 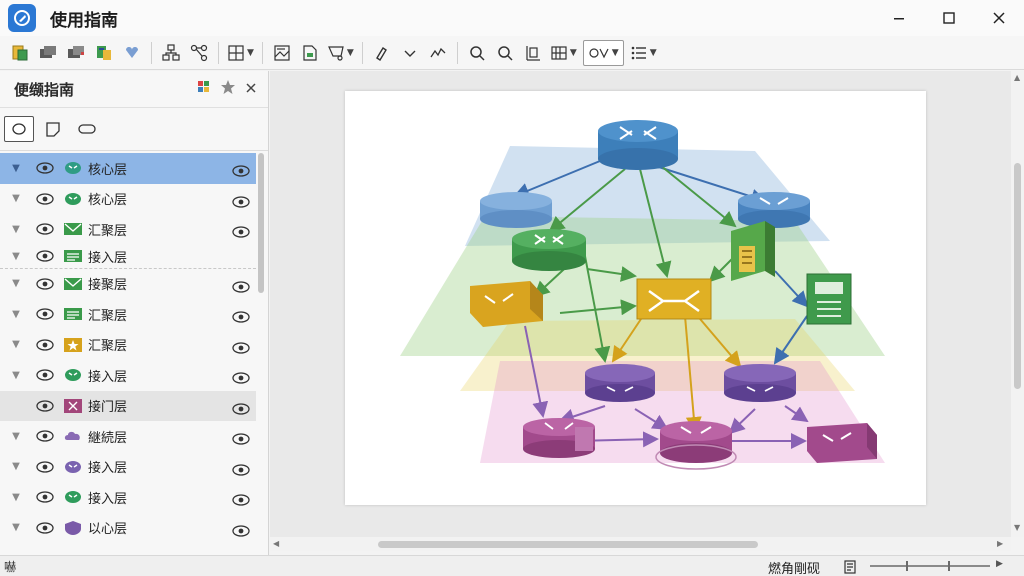 What do you see at coordinates (276, 543) in the screenshot?
I see `scroll-left-icon: ◀` at bounding box center [276, 543].